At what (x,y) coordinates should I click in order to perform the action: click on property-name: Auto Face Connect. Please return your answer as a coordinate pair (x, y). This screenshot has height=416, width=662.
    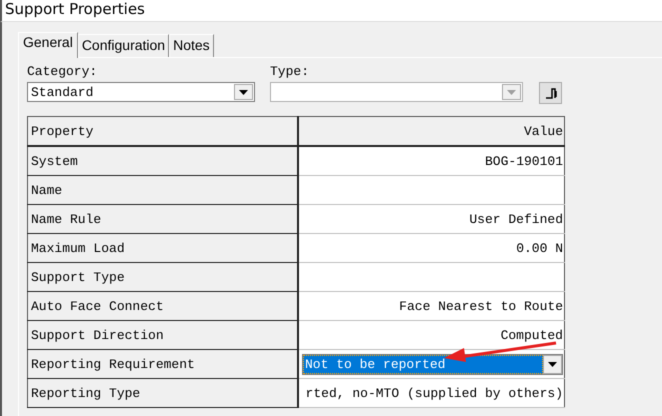
    Looking at the image, I should click on (163, 306).